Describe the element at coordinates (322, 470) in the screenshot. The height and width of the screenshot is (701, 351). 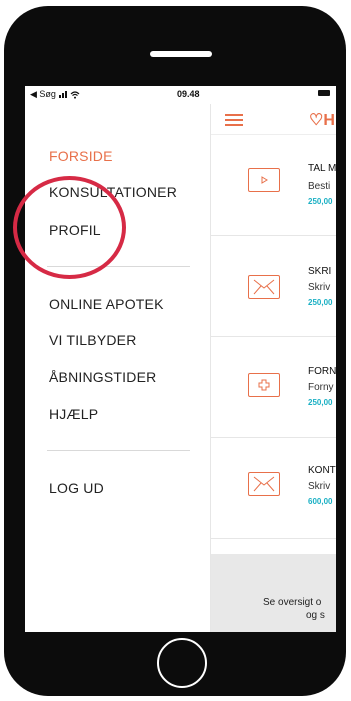
I see `card-title: KONT` at that location.